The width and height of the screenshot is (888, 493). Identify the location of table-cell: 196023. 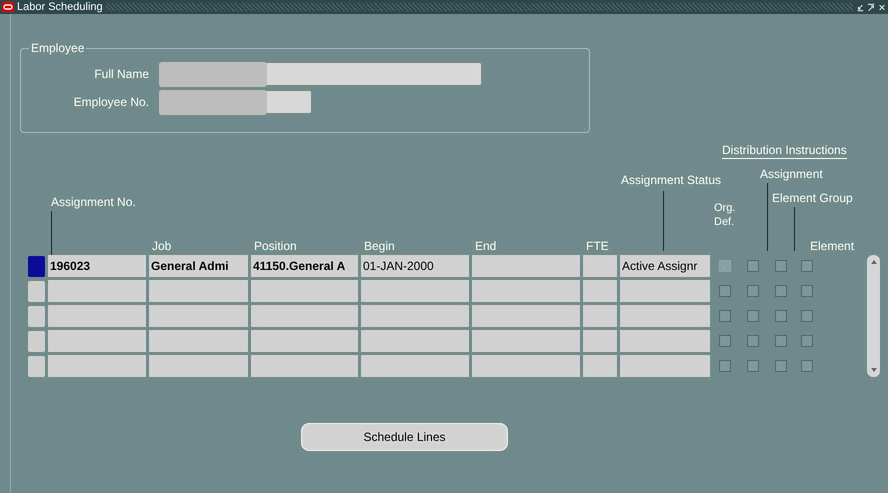
(97, 266).